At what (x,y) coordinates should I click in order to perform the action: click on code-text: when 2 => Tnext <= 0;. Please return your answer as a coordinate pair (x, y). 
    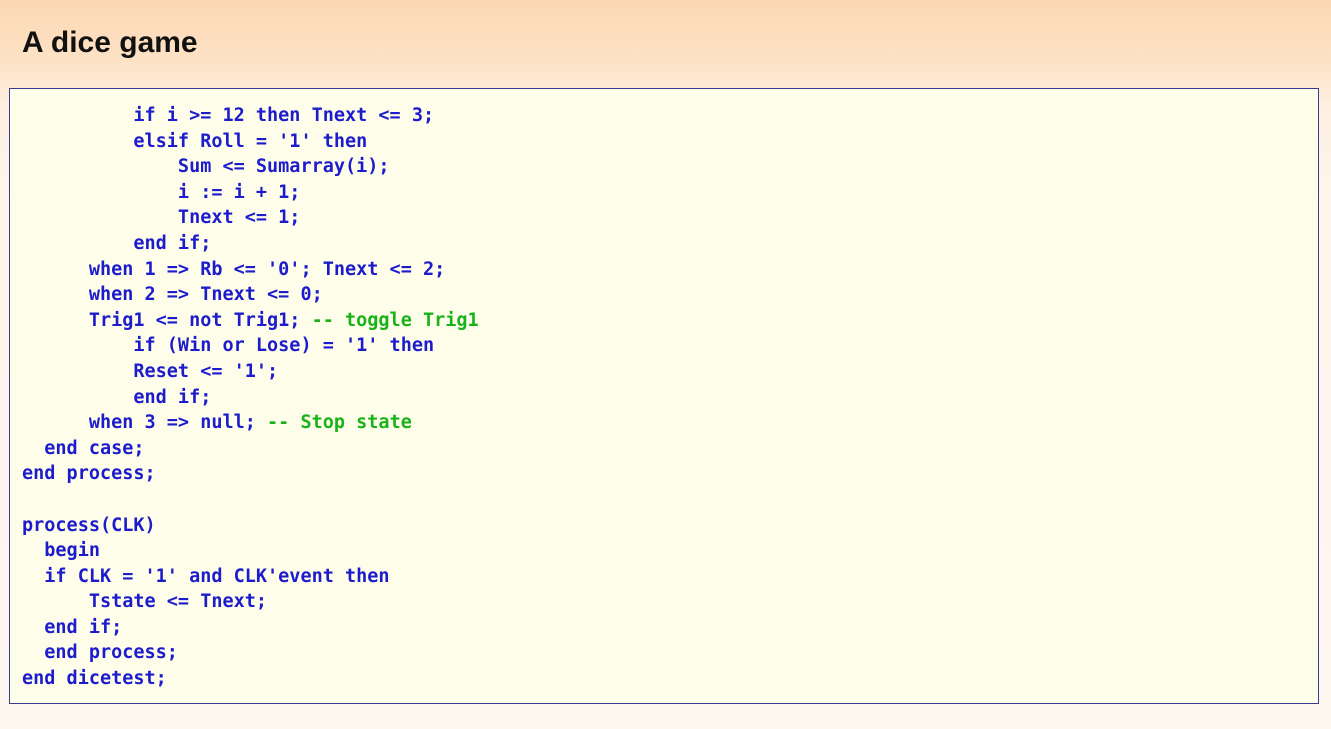
    Looking at the image, I should click on (172, 294).